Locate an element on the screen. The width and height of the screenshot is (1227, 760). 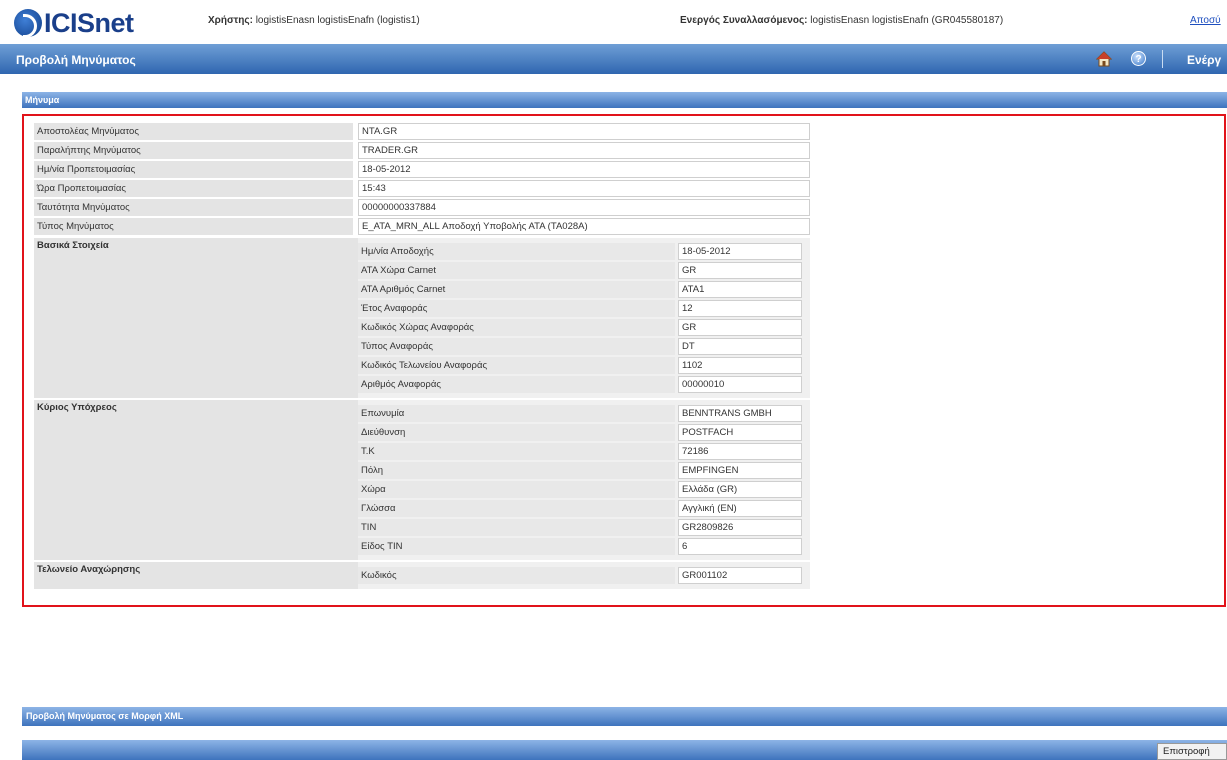
group-field-label: ΑΤΑ Αριθμός Carnet is located at coordinates (516, 289).